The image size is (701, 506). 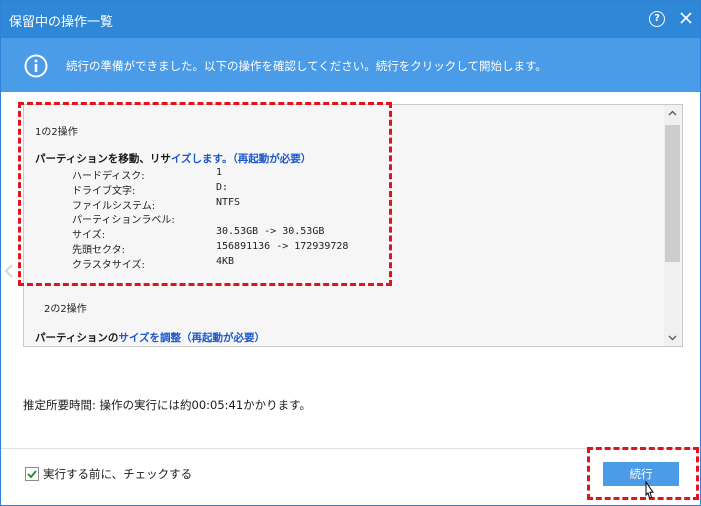 I want to click on info-icon, so click(x=36, y=66).